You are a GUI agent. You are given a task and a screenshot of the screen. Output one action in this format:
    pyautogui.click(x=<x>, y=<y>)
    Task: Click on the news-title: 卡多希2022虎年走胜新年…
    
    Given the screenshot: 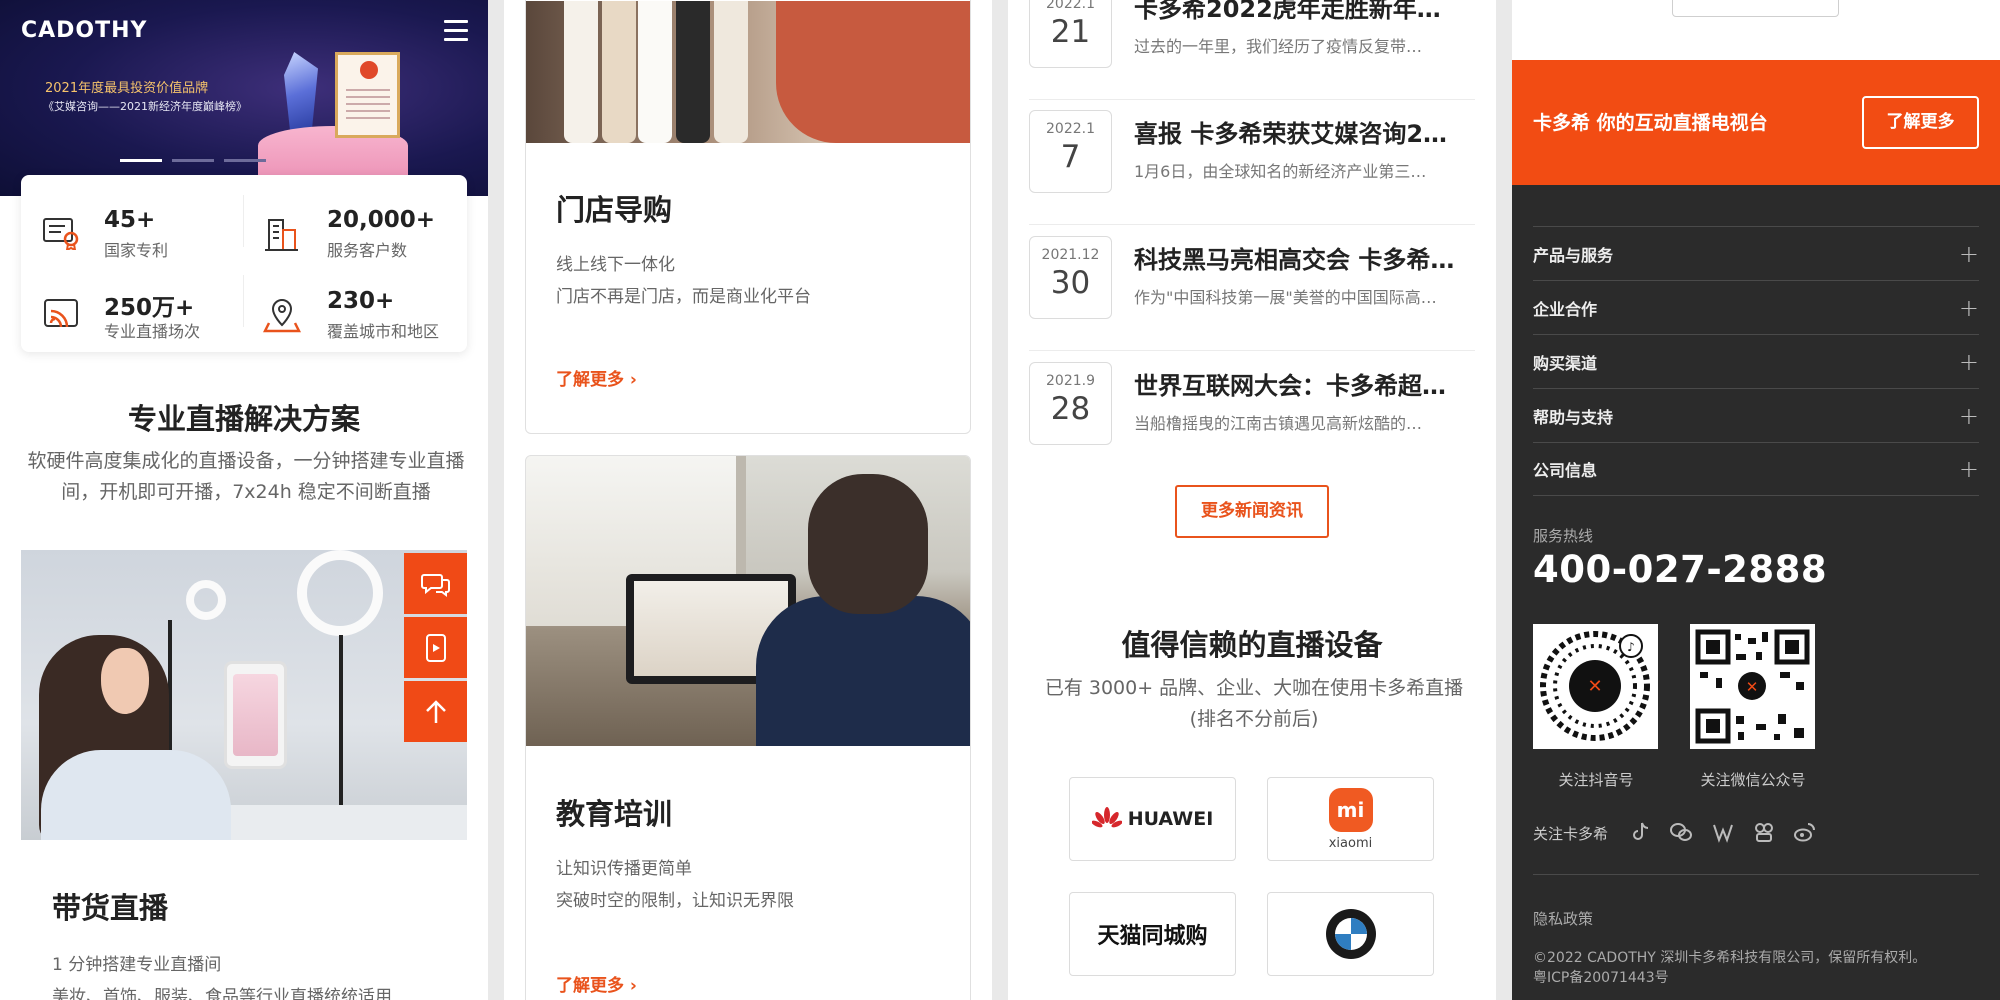 What is the action you would take?
    pyautogui.click(x=1304, y=12)
    